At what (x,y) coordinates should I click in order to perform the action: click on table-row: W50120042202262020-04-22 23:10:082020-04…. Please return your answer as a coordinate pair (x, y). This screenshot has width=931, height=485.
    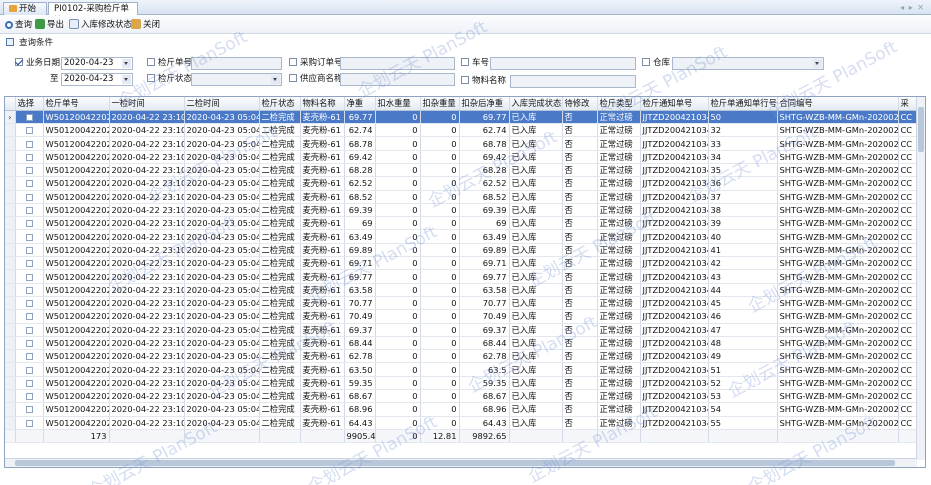
    Looking at the image, I should click on (464, 236).